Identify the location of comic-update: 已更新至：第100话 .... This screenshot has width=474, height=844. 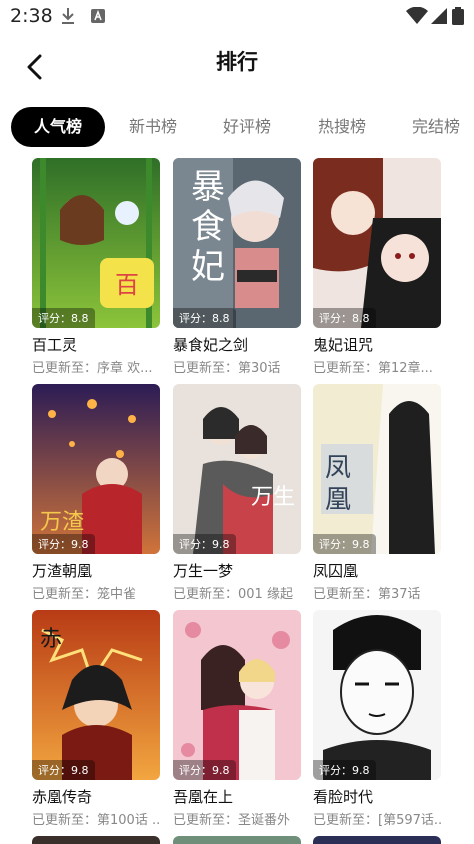
(96, 820).